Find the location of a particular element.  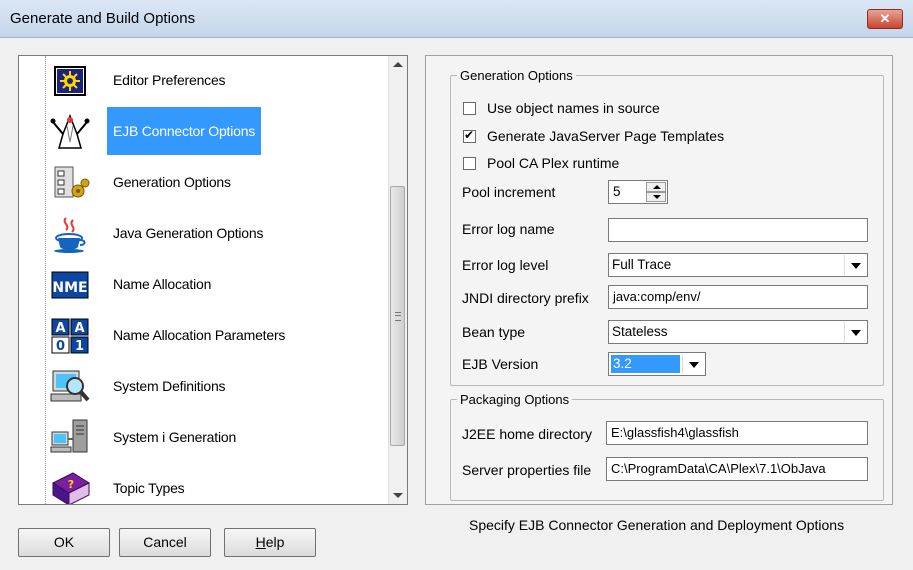

nme-icon: NME is located at coordinates (70, 285).